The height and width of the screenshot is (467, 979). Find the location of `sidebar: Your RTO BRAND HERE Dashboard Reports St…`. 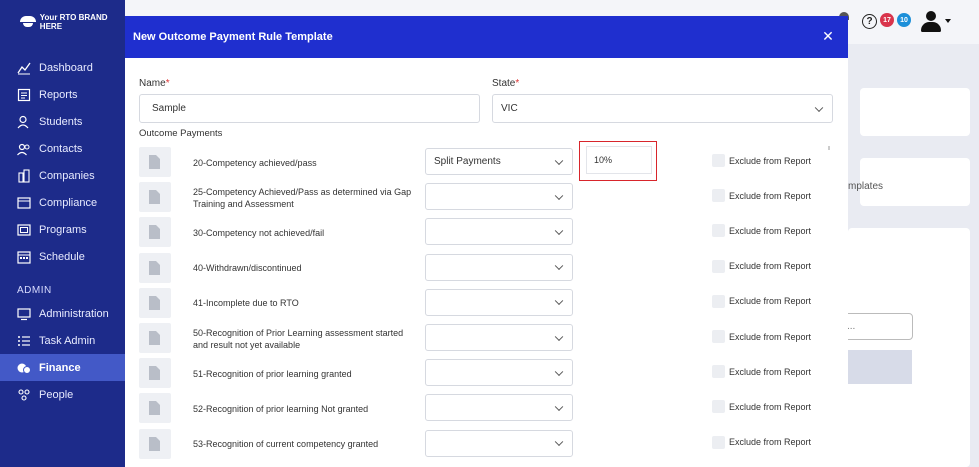

sidebar: Your RTO BRAND HERE Dashboard Reports St… is located at coordinates (62, 233).